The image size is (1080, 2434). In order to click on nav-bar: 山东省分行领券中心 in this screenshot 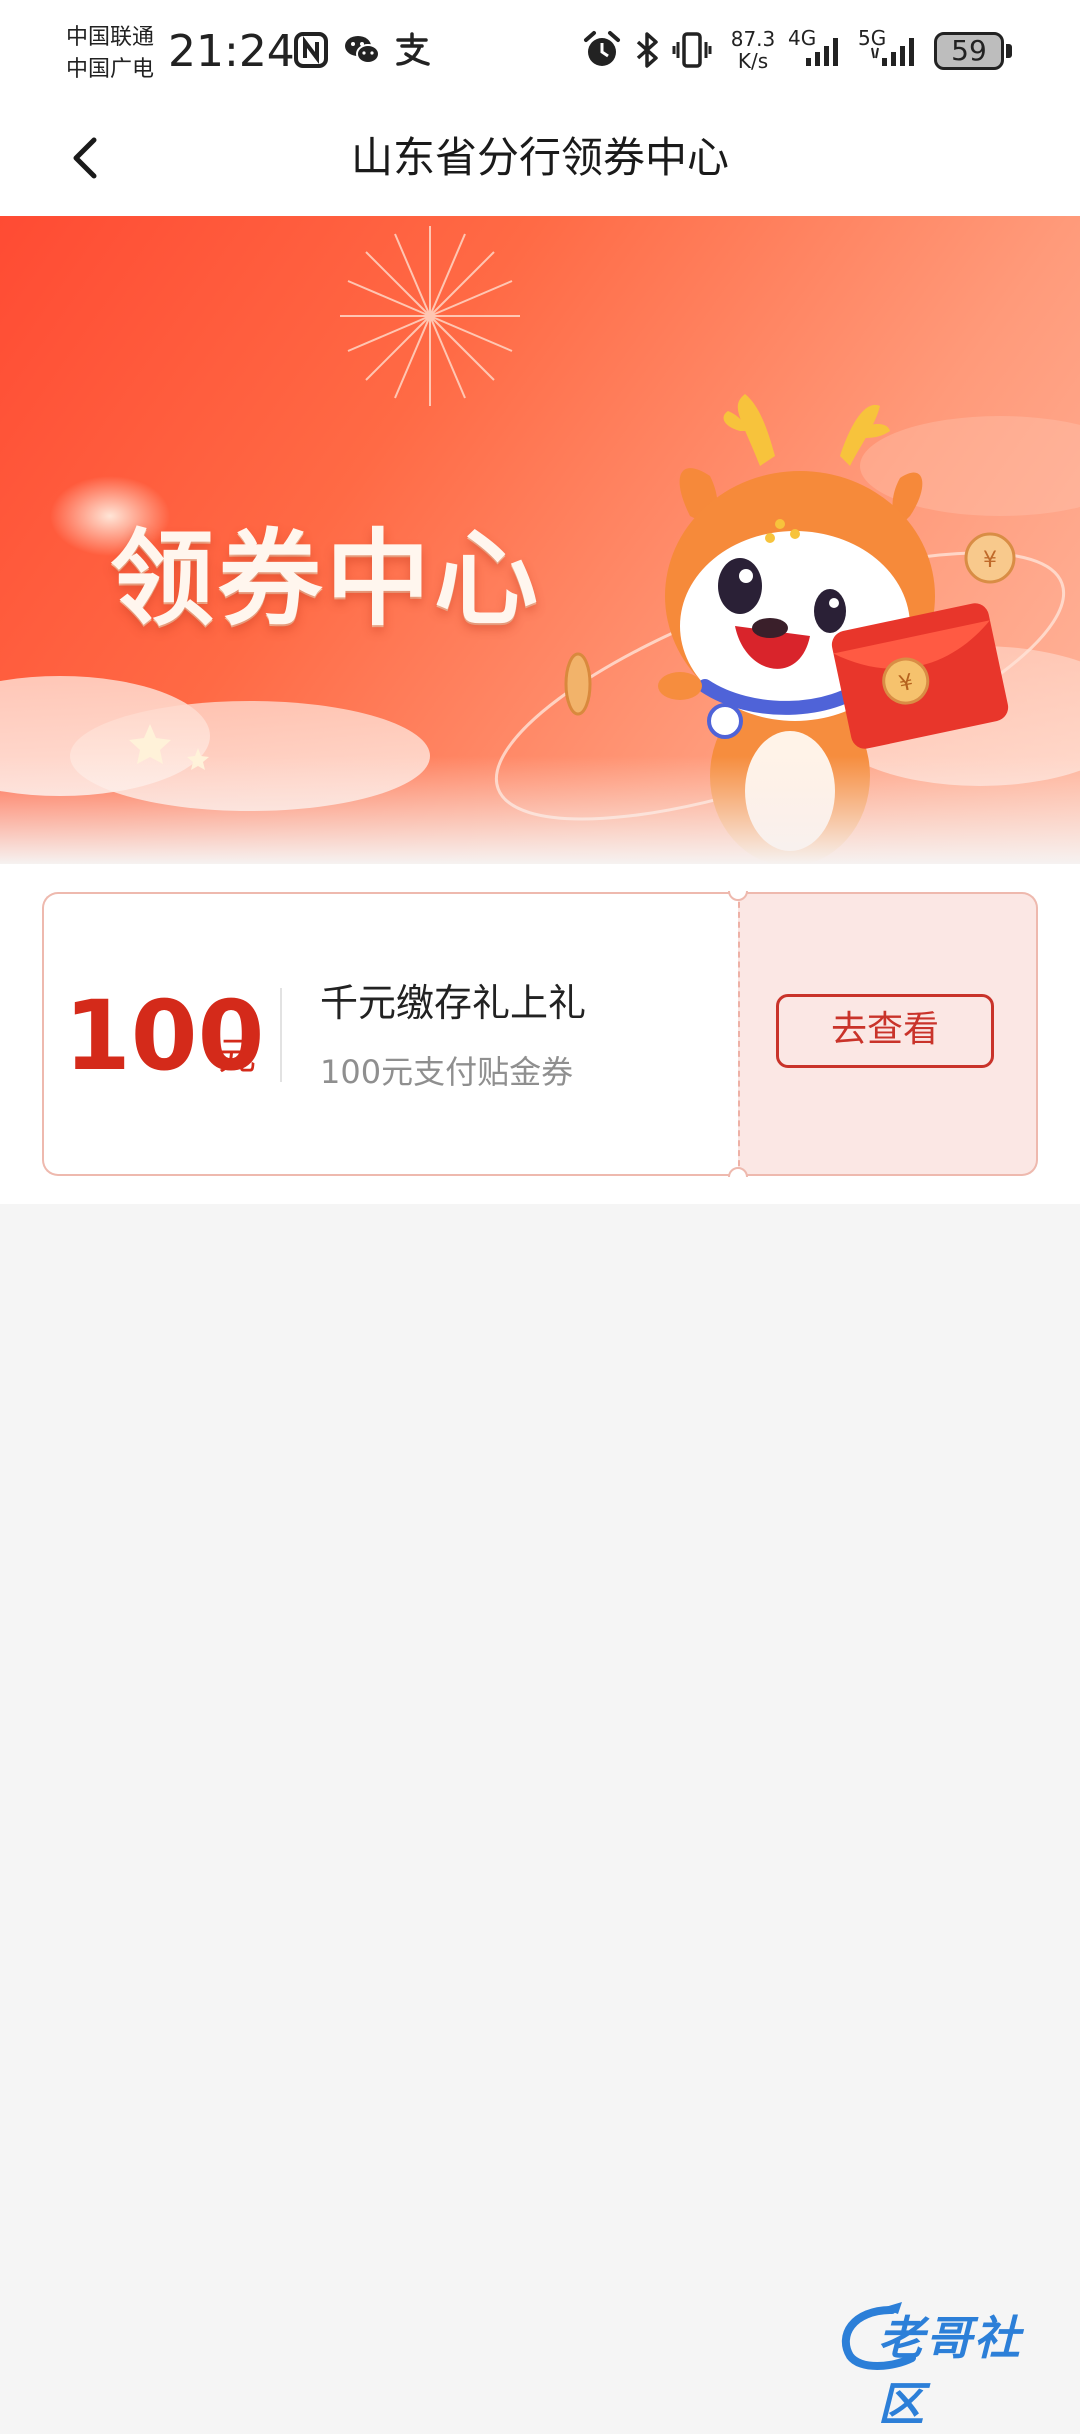, I will do `click(540, 158)`.